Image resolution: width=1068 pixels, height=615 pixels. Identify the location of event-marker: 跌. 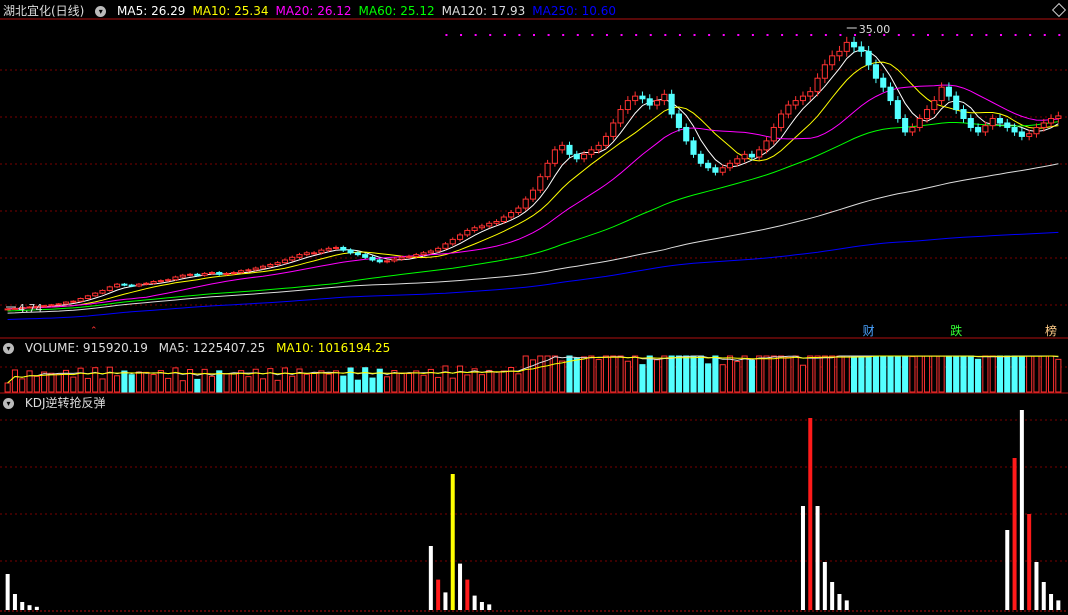
(956, 330).